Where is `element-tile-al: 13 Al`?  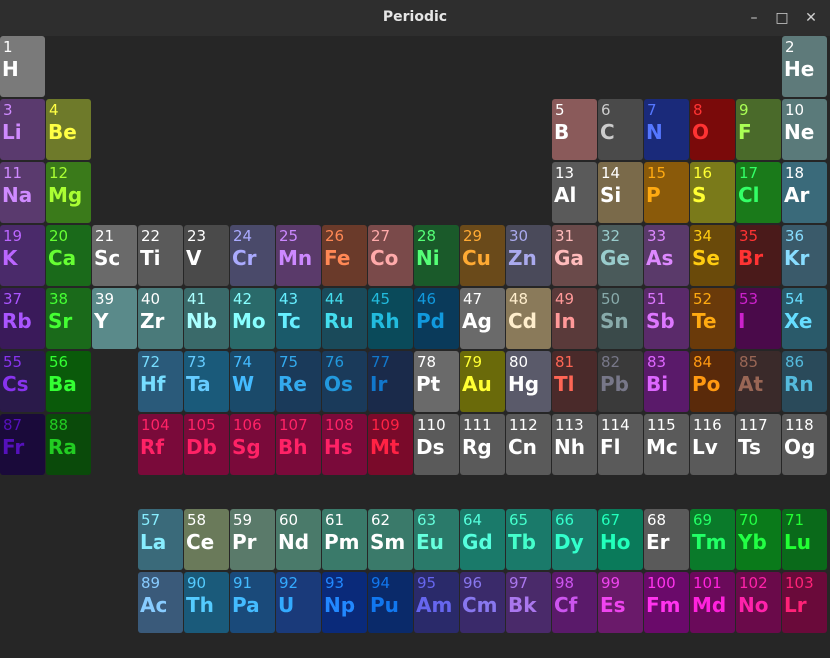
element-tile-al: 13 Al is located at coordinates (574, 192).